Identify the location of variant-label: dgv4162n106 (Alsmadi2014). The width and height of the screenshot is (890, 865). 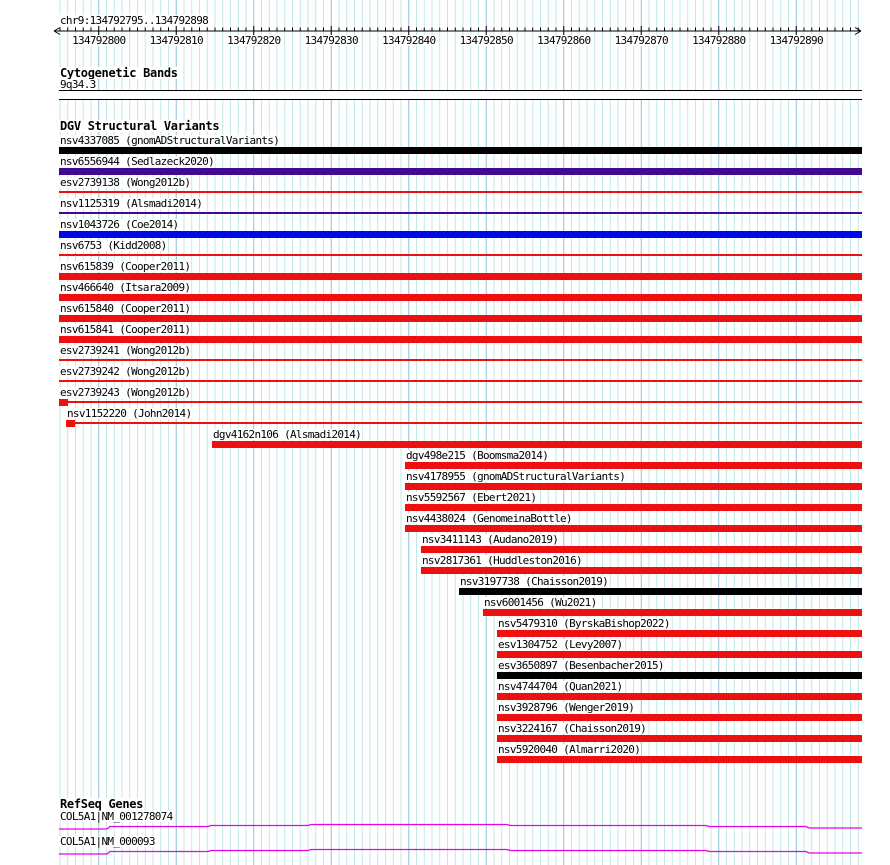
(287, 434).